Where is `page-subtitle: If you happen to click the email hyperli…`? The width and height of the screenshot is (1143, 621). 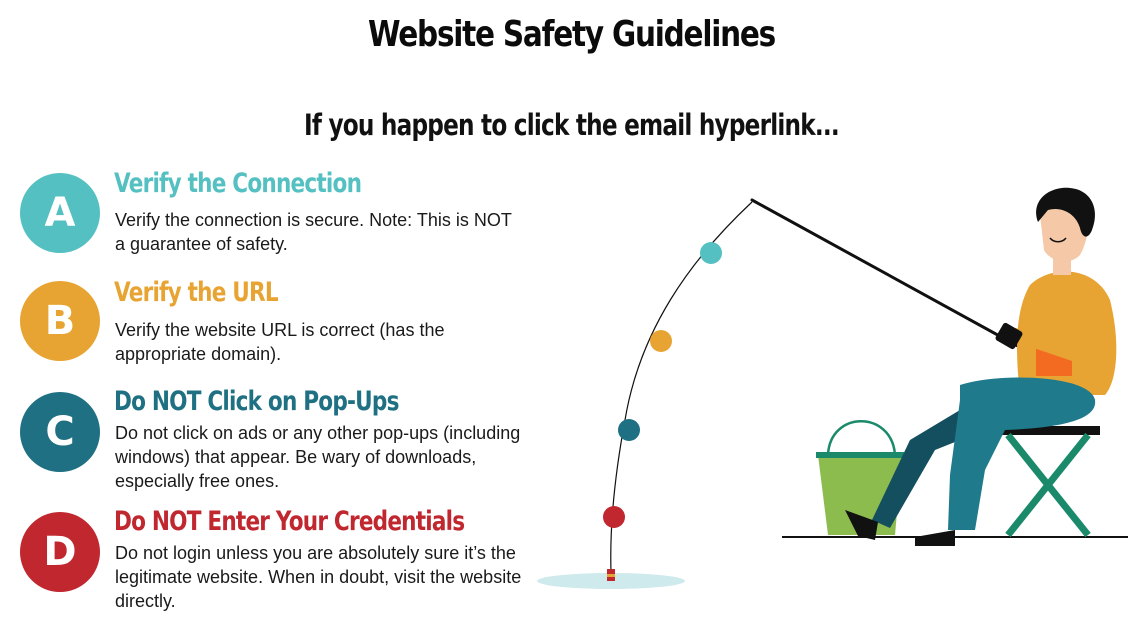
page-subtitle: If you happen to click the email hyperli… is located at coordinates (572, 125).